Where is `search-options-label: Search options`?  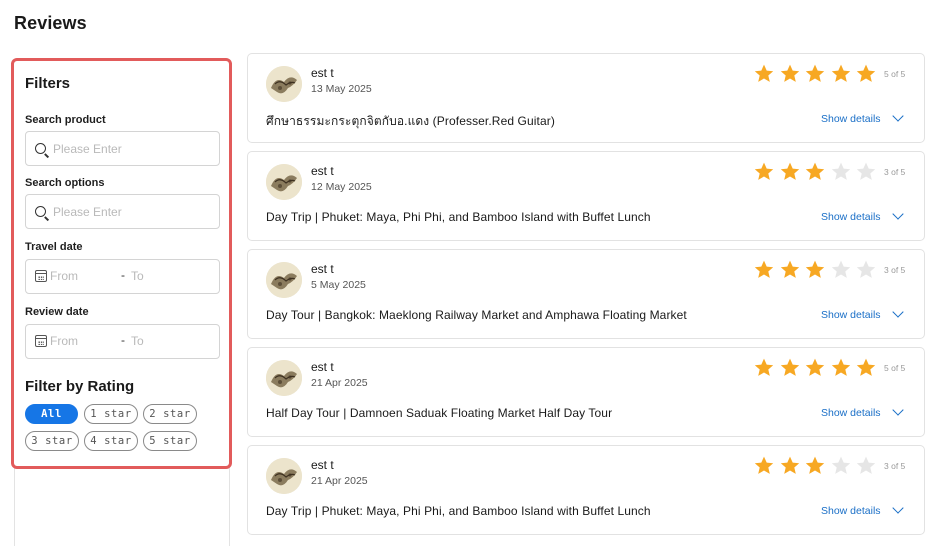 search-options-label: Search options is located at coordinates (65, 183).